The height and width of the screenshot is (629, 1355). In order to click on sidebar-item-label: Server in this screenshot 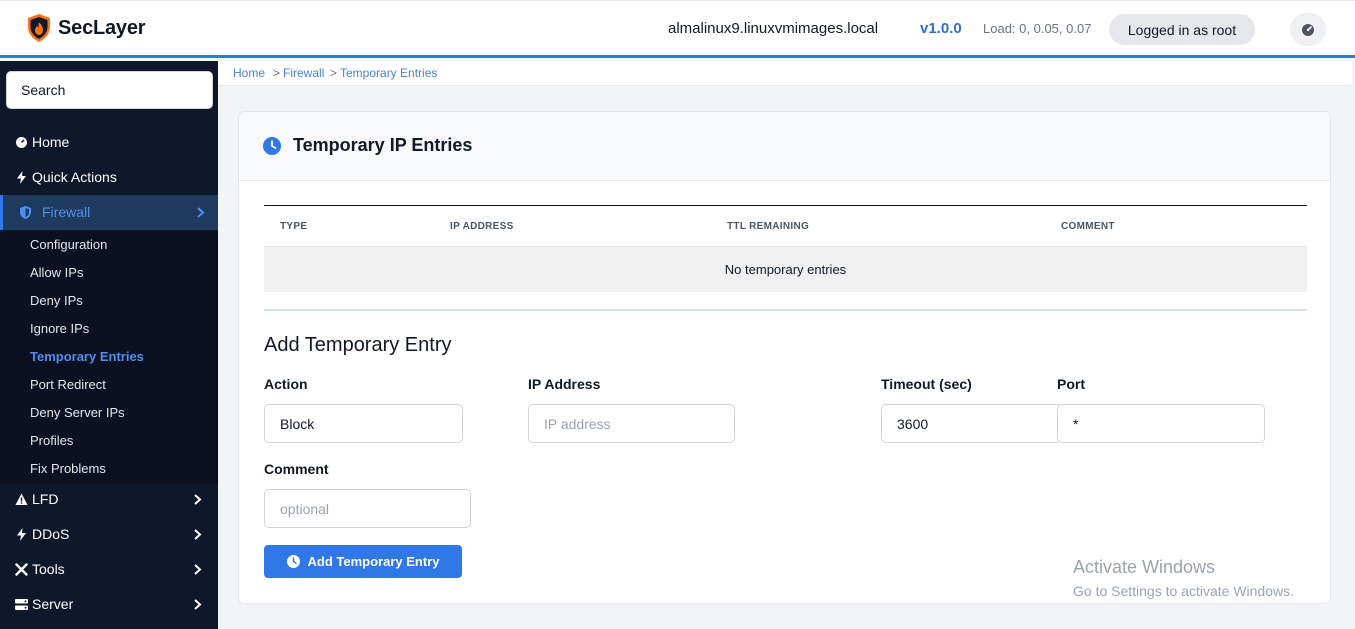, I will do `click(53, 604)`.